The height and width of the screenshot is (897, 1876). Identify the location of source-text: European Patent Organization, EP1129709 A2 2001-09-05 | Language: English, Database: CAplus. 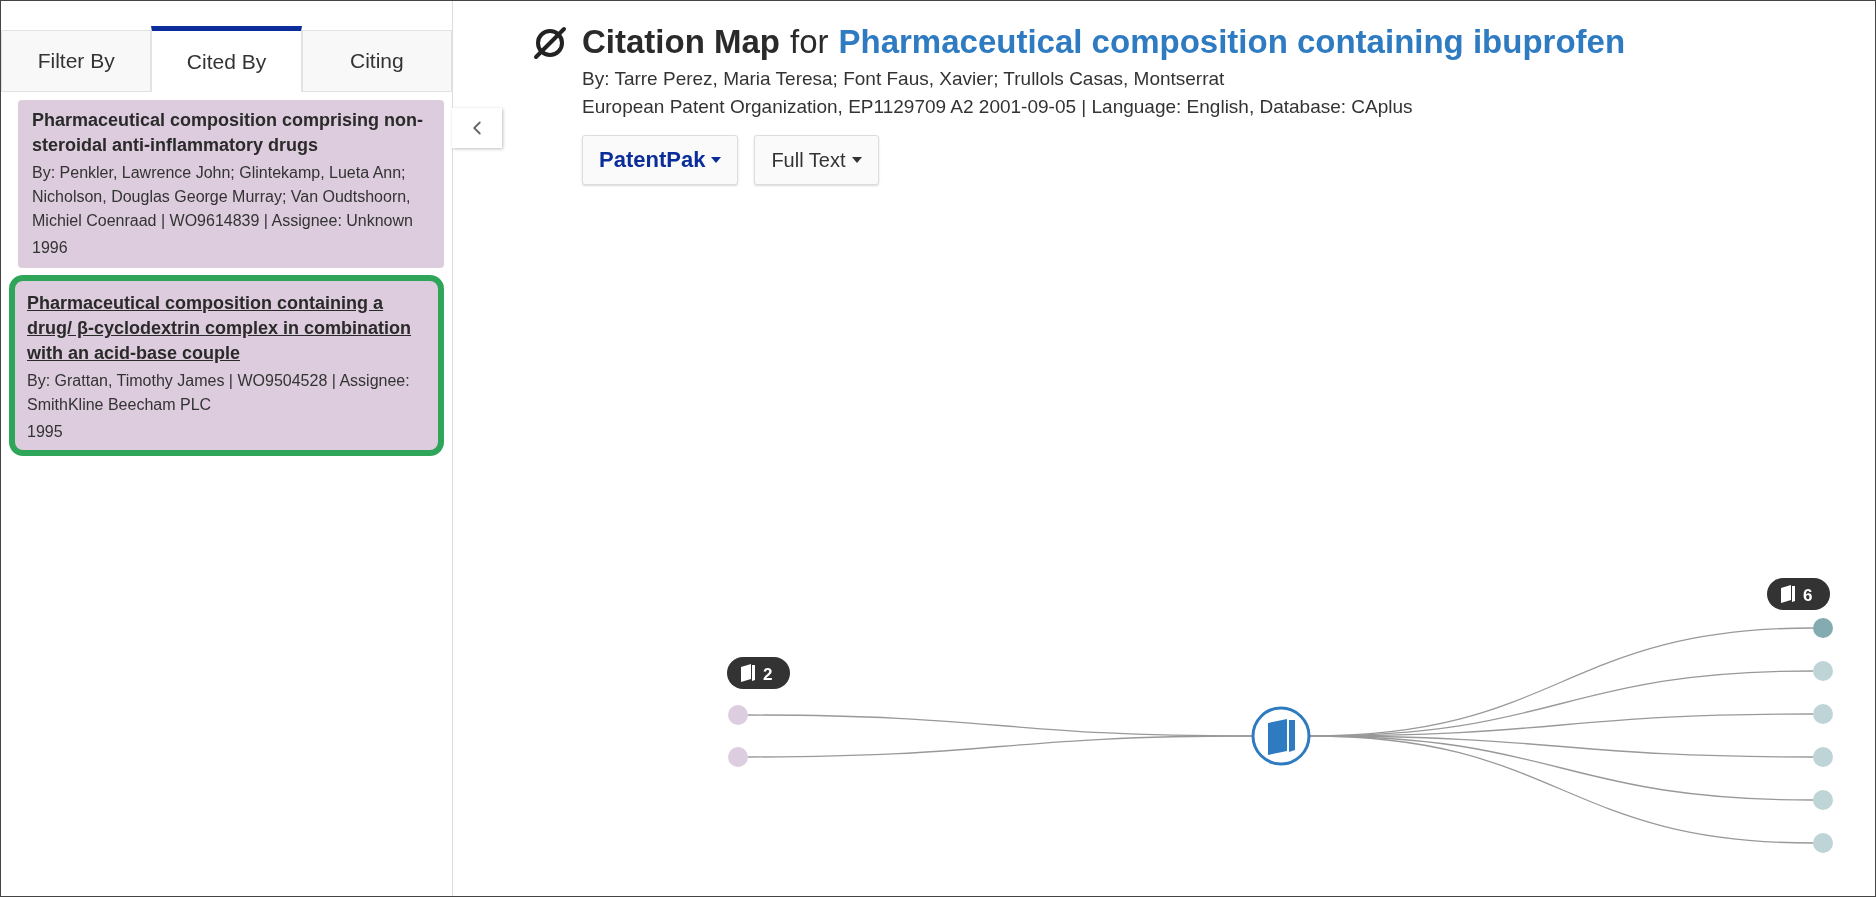
(998, 107).